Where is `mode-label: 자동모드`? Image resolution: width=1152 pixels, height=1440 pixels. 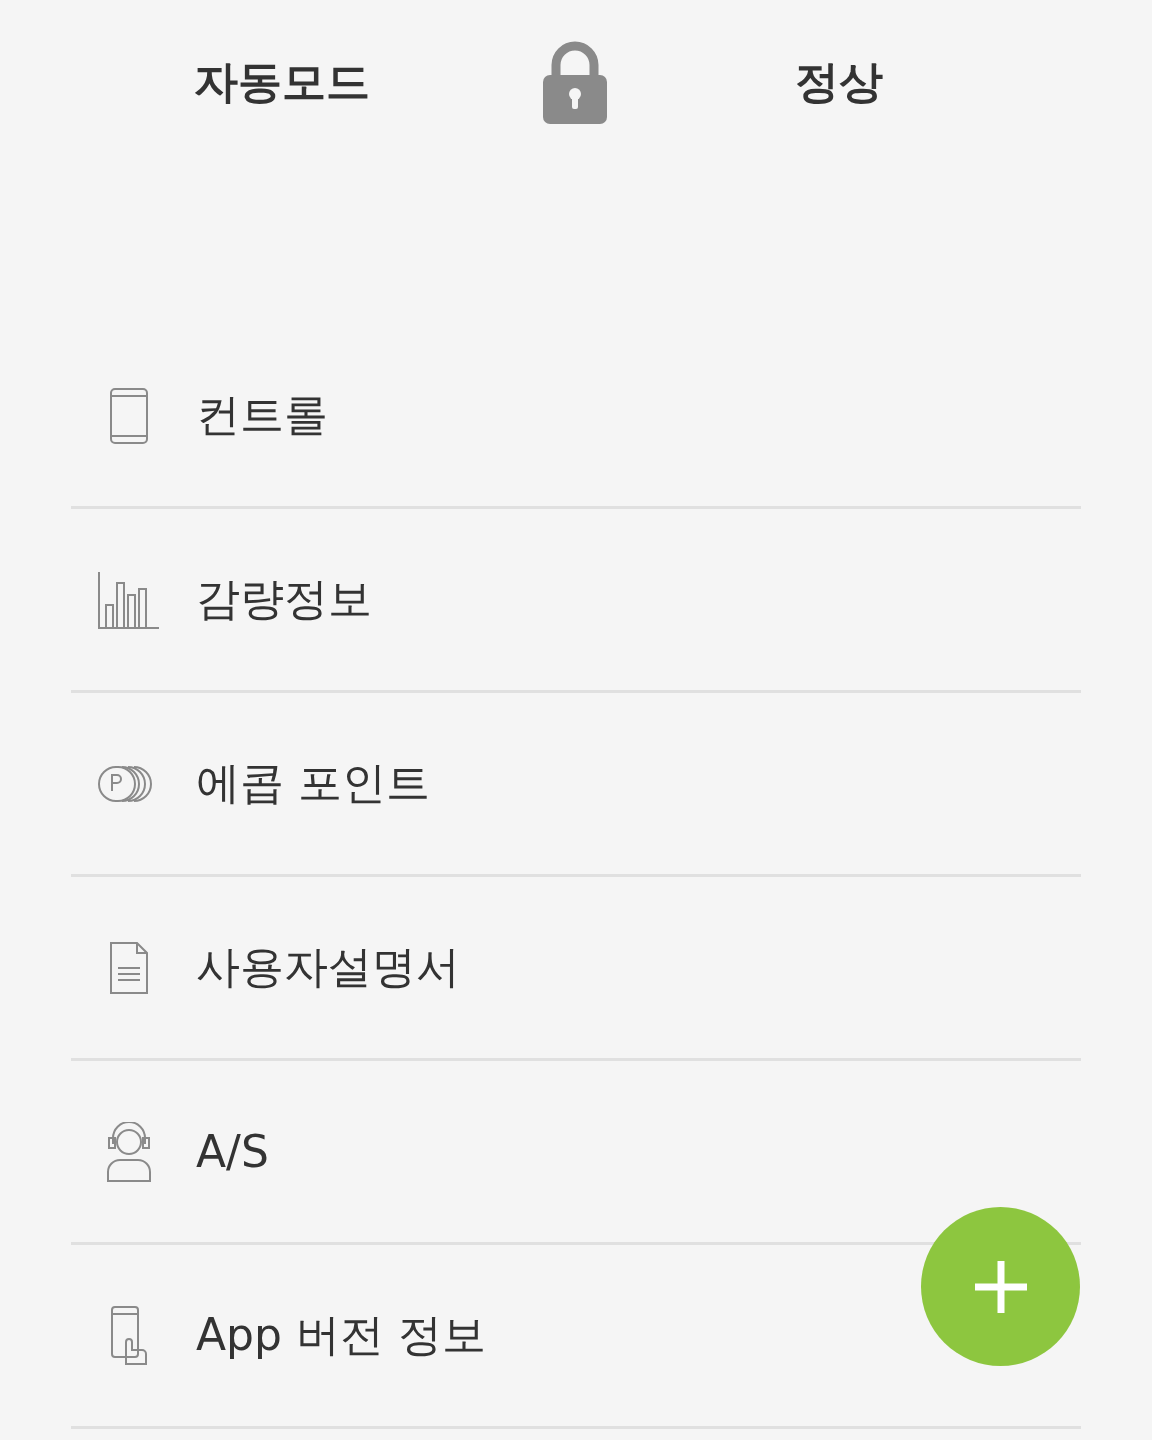
mode-label: 자동모드 is located at coordinates (282, 82).